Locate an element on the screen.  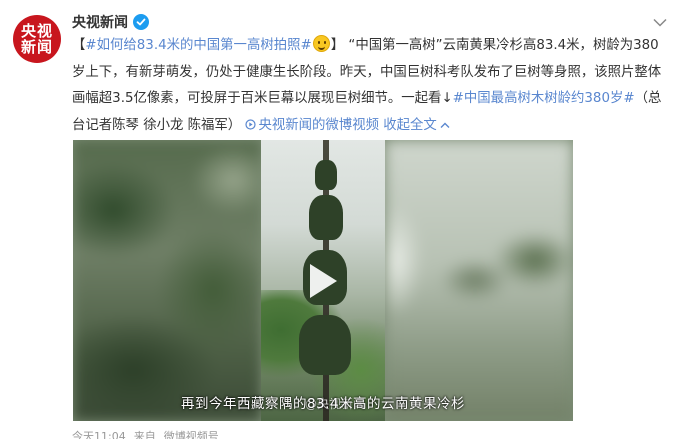
play-icon is located at coordinates (323, 281).